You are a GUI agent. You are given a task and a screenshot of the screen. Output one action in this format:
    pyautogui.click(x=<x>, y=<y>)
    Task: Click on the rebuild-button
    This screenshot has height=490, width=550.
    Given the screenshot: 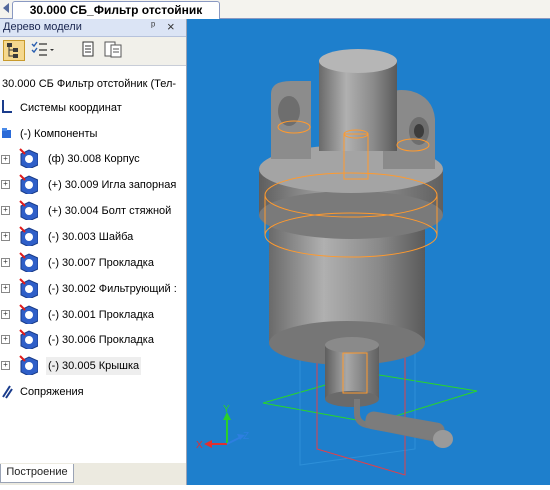 What is the action you would take?
    pyautogui.click(x=113, y=50)
    